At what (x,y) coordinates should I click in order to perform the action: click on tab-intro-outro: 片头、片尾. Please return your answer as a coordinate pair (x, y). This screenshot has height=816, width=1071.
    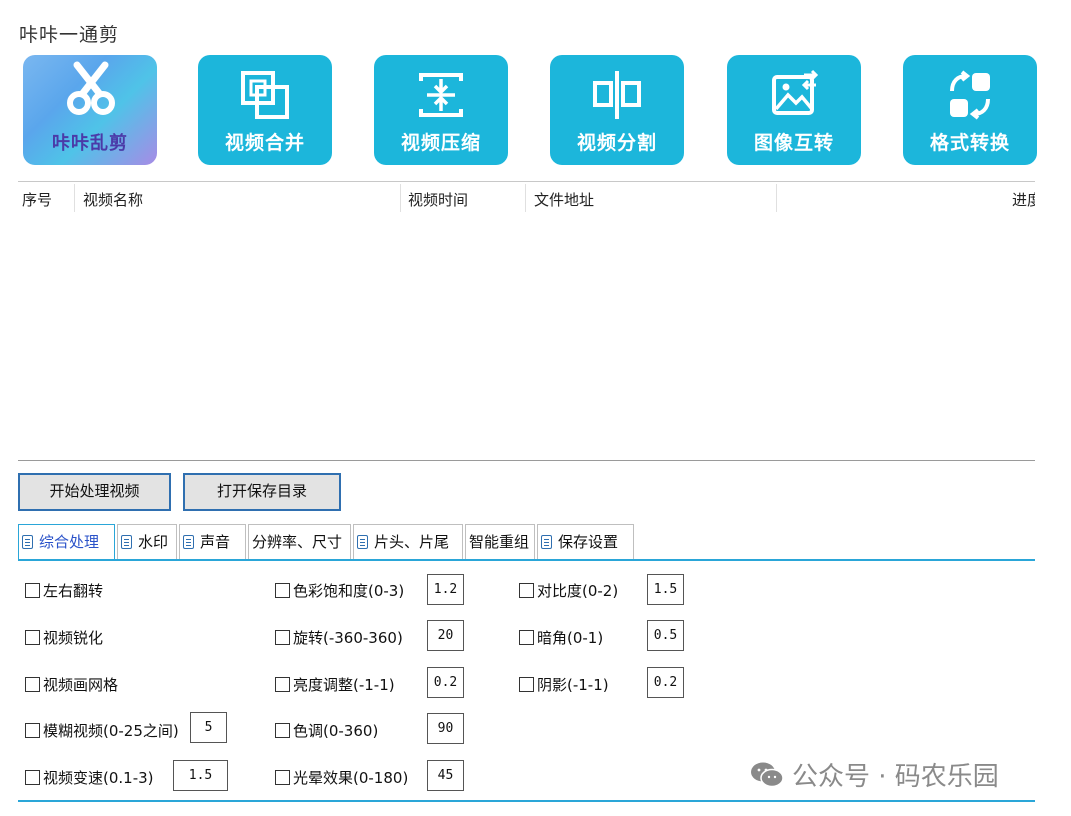
    Looking at the image, I should click on (408, 542).